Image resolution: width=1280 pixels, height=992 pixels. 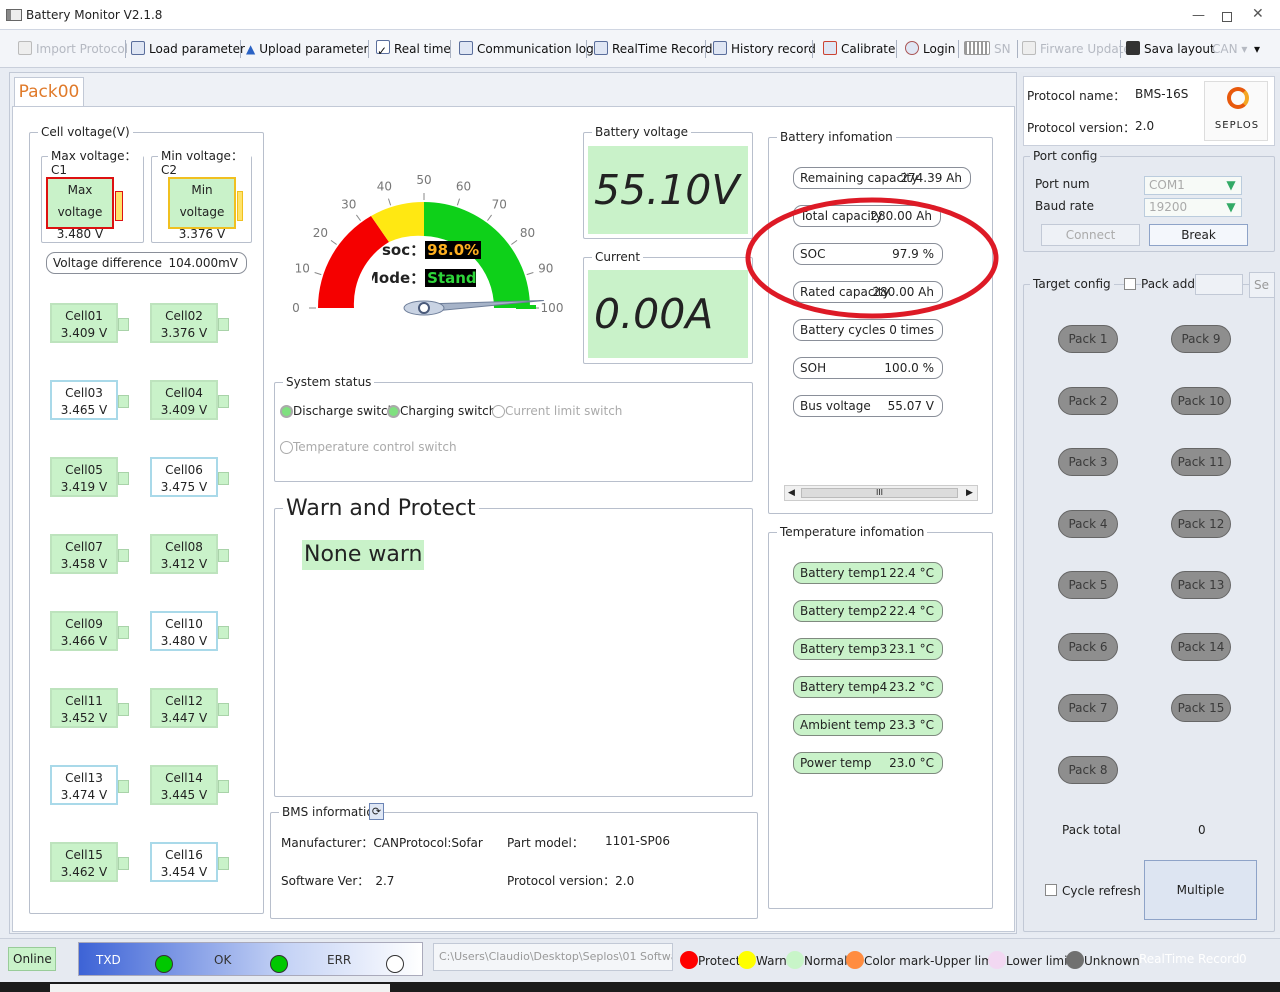 What do you see at coordinates (73, 49) in the screenshot?
I see `import-protocol-button: Import Protocol` at bounding box center [73, 49].